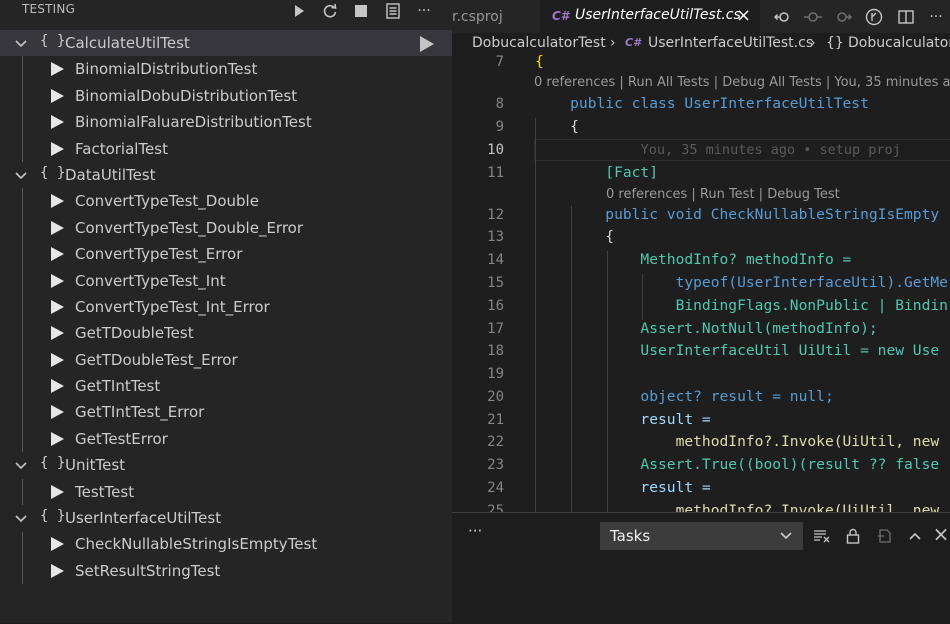 This screenshot has height=624, width=950. What do you see at coordinates (226, 228) in the screenshot?
I see `test-item: ConvertTypeTest_Double_Error` at bounding box center [226, 228].